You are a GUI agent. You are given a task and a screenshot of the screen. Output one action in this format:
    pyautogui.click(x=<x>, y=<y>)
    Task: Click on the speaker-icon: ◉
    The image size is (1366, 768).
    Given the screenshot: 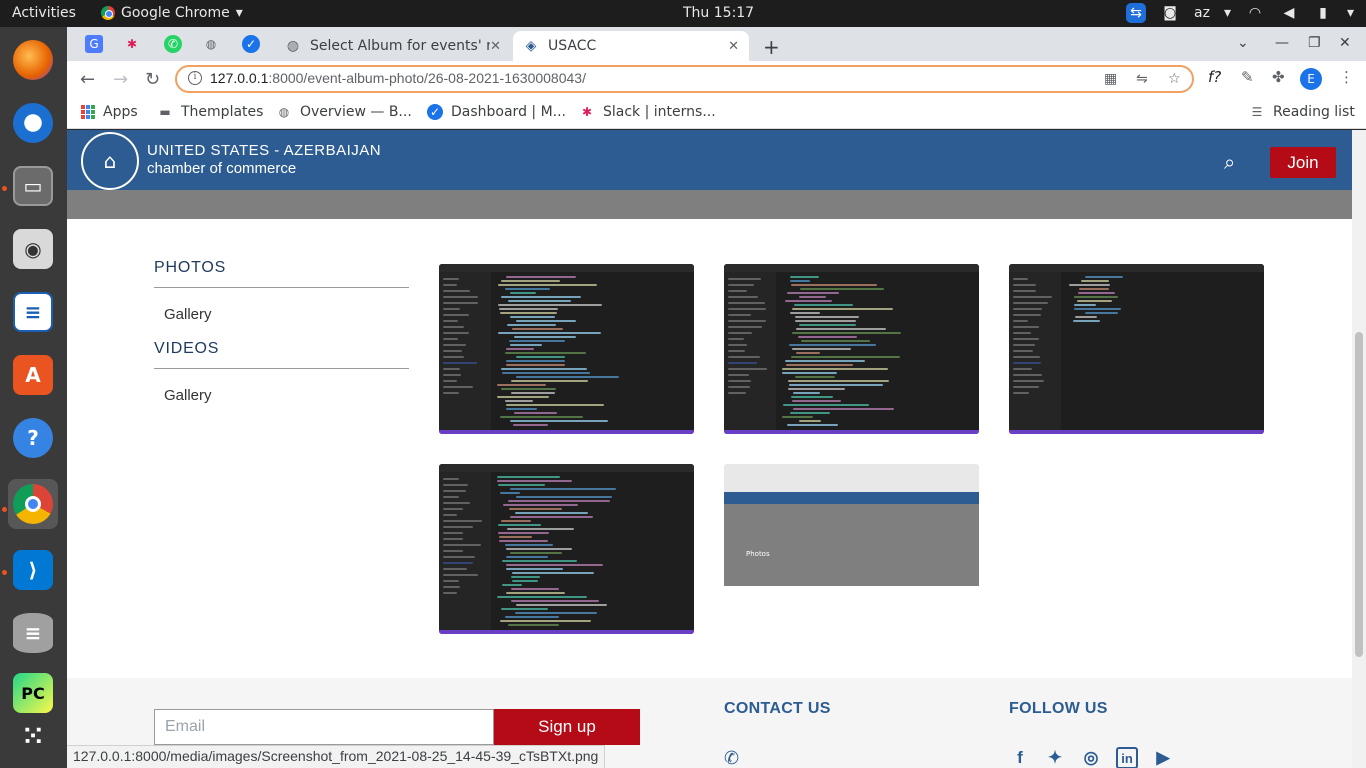 What is the action you would take?
    pyautogui.click(x=33, y=249)
    